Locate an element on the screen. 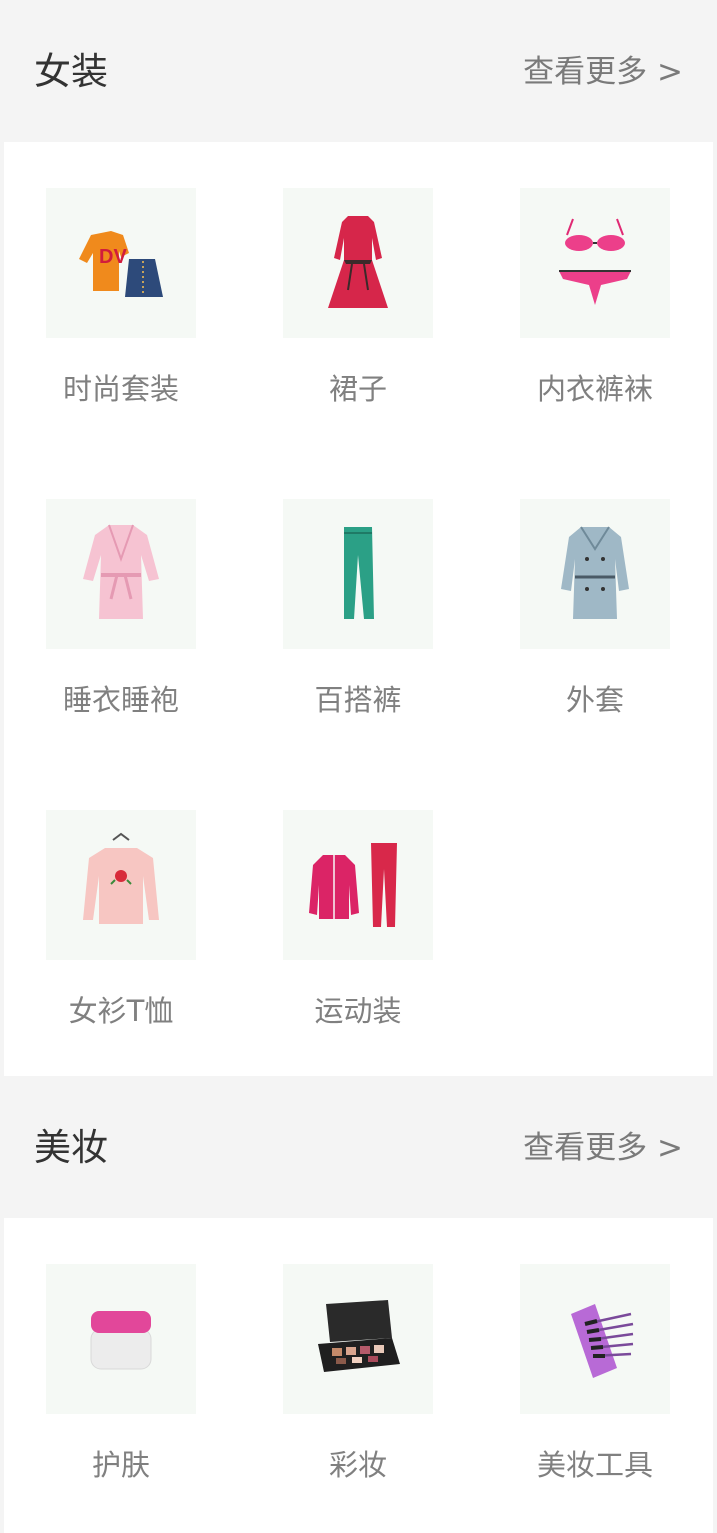  category-item-tshirt: 女衫T恤 is located at coordinates (121, 935).